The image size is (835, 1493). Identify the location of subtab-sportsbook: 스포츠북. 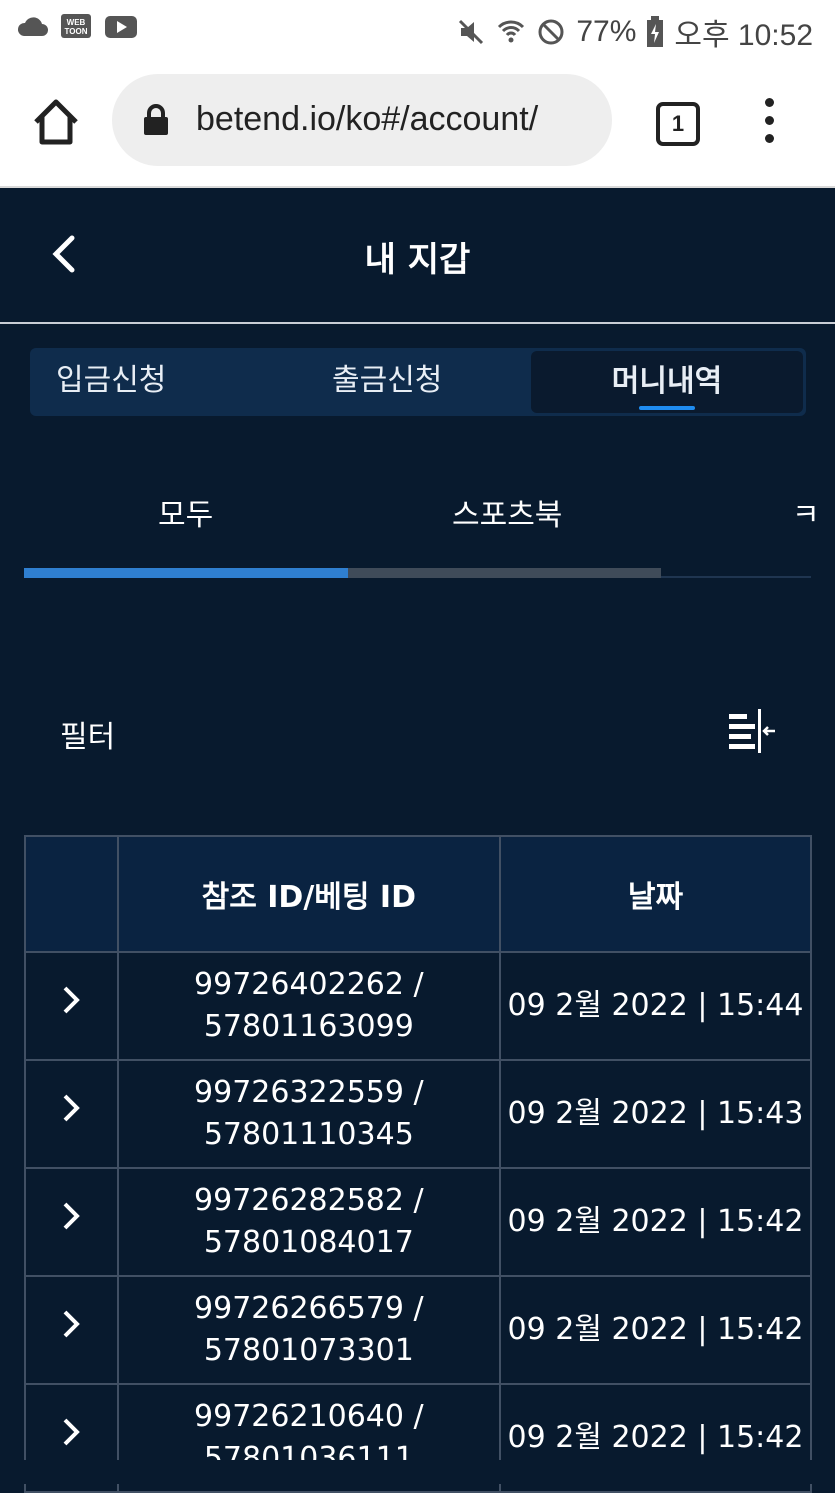
(507, 512).